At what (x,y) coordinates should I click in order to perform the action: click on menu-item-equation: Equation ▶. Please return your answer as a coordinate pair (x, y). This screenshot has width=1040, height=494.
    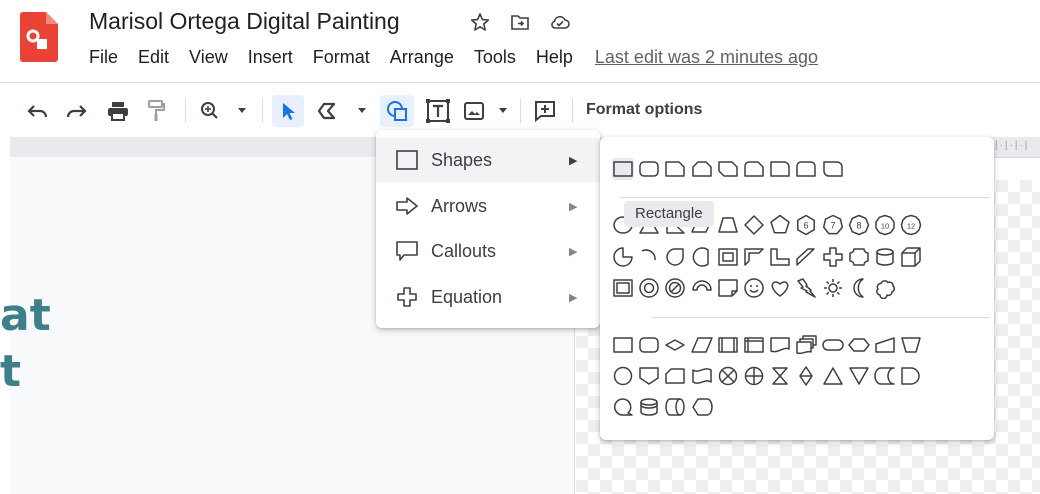
    Looking at the image, I should click on (488, 297).